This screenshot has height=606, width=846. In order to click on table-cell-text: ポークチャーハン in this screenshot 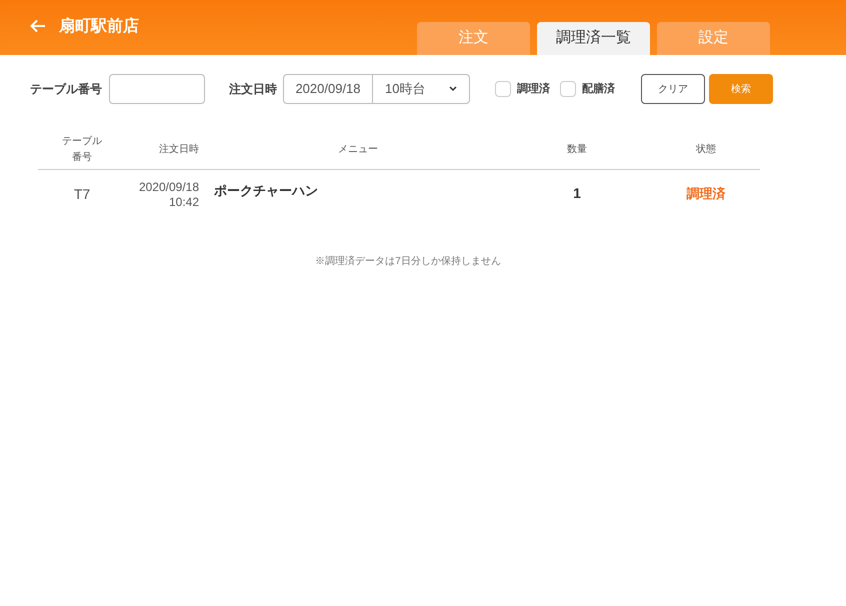, I will do `click(266, 191)`.